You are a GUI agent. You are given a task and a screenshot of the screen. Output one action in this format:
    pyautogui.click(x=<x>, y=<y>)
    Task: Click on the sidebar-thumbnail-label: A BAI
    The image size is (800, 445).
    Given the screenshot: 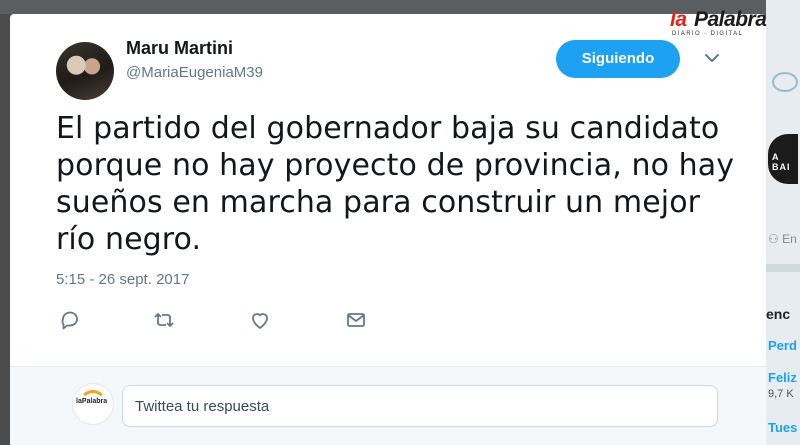 What is the action you would take?
    pyautogui.click(x=781, y=162)
    